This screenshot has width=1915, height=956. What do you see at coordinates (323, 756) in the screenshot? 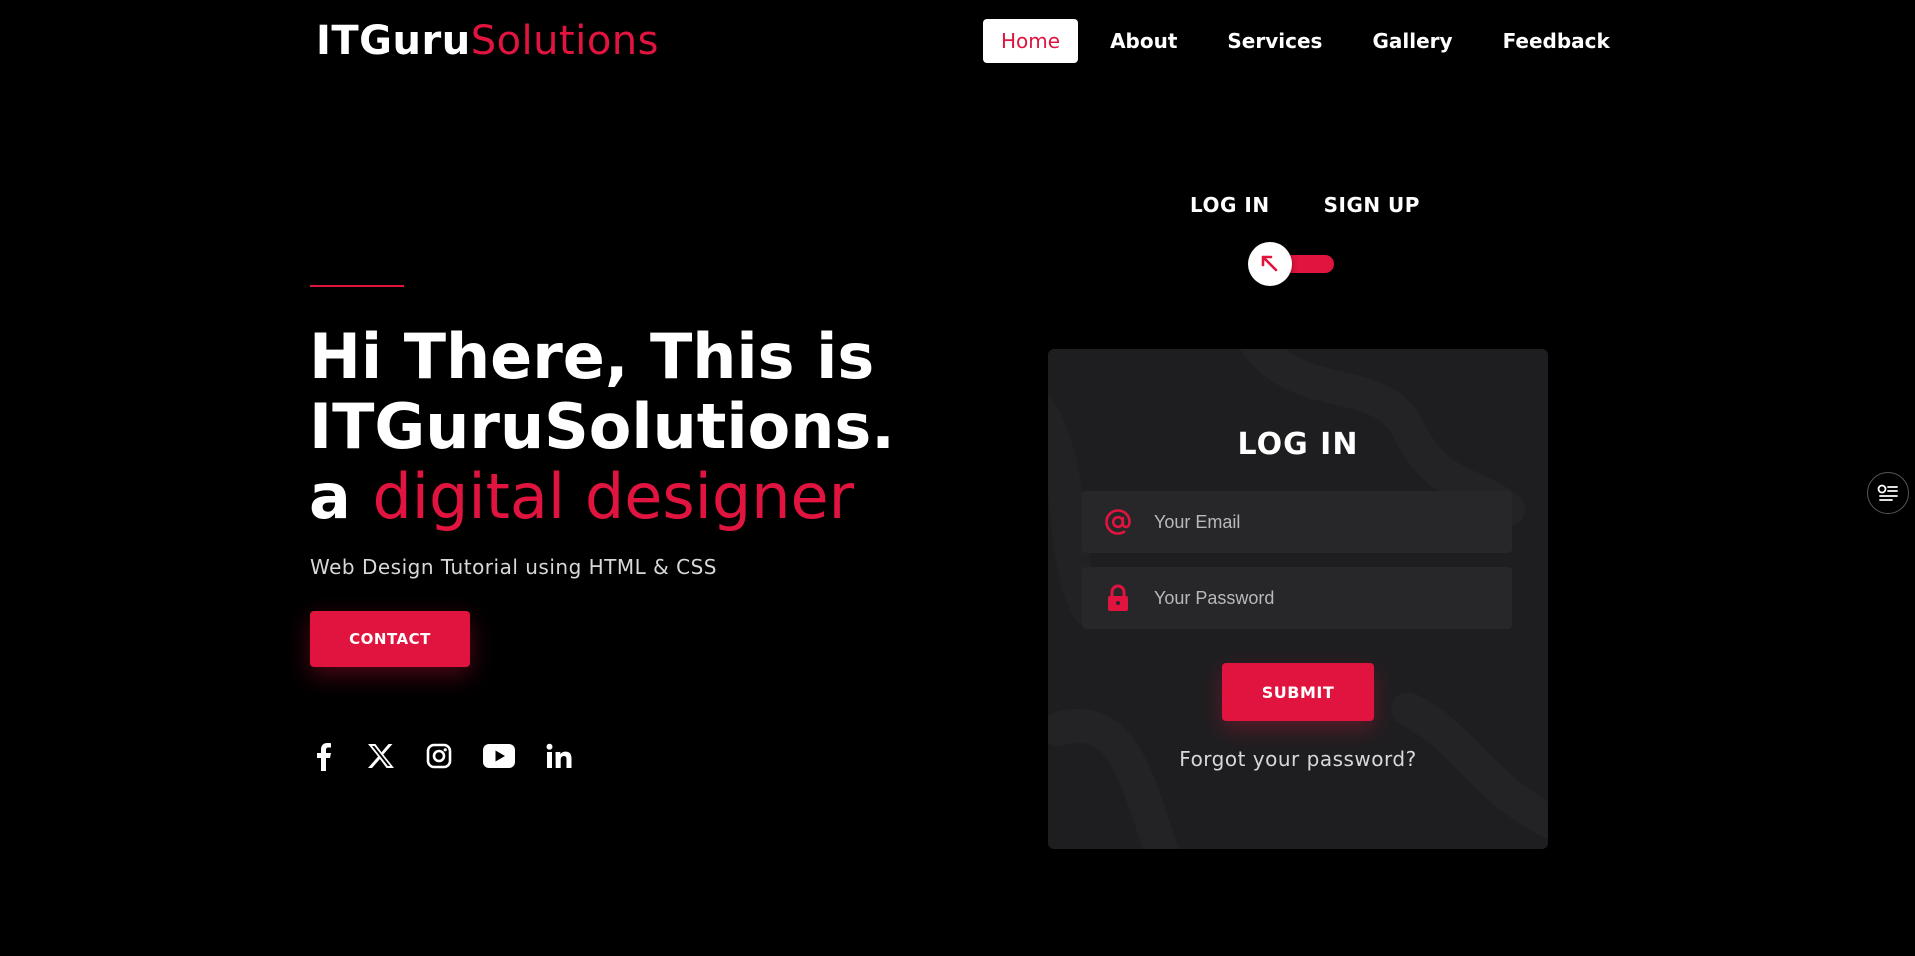
I see `facebook-icon` at bounding box center [323, 756].